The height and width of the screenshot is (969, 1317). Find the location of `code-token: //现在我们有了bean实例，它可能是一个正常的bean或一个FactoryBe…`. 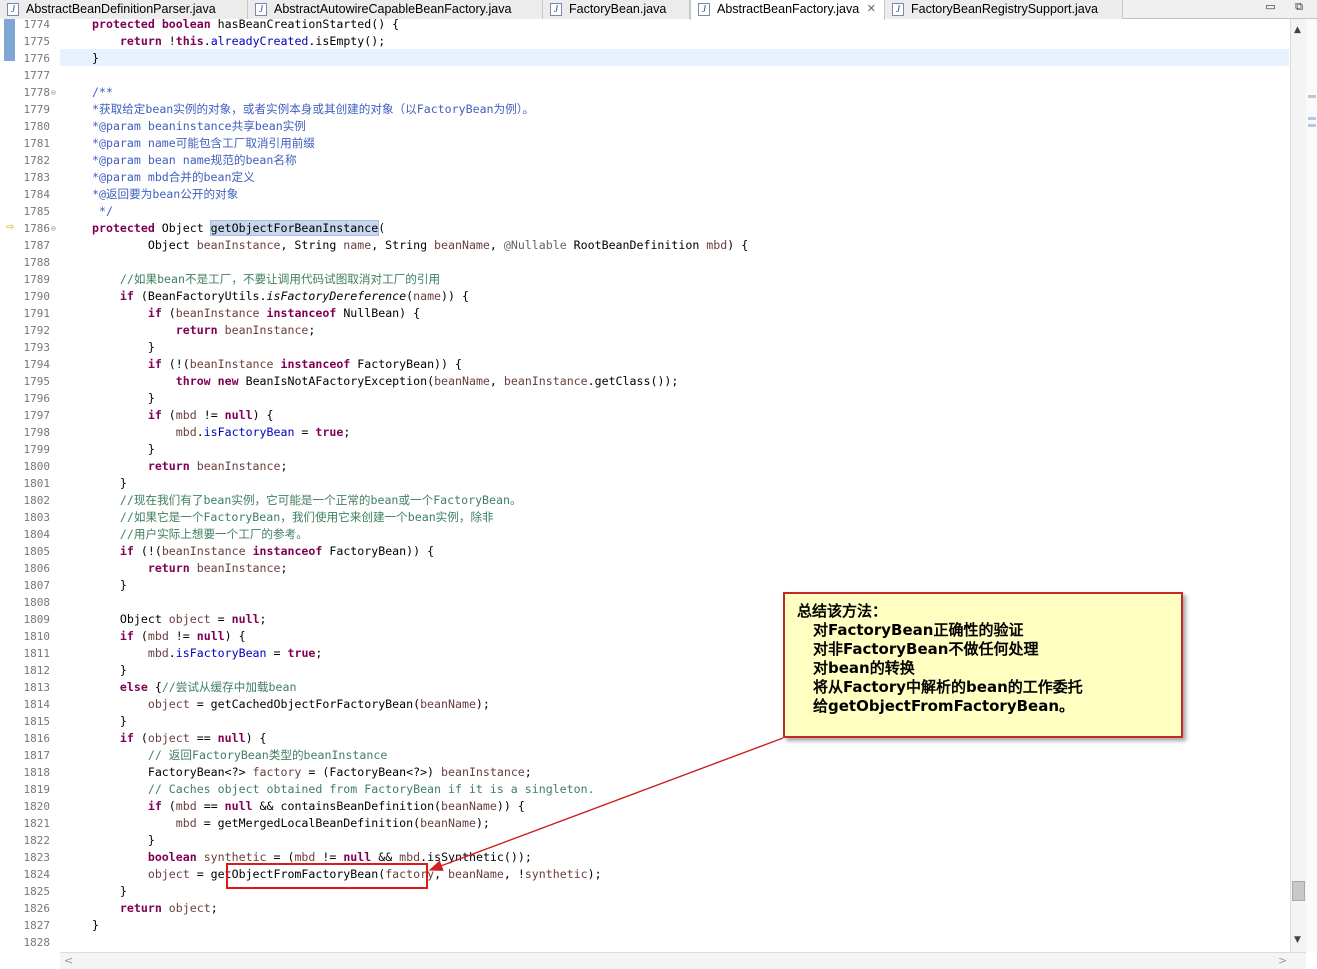

code-token: //现在我们有了bean实例，它可能是一个正常的bean或一个FactoryBe… is located at coordinates (320, 500).